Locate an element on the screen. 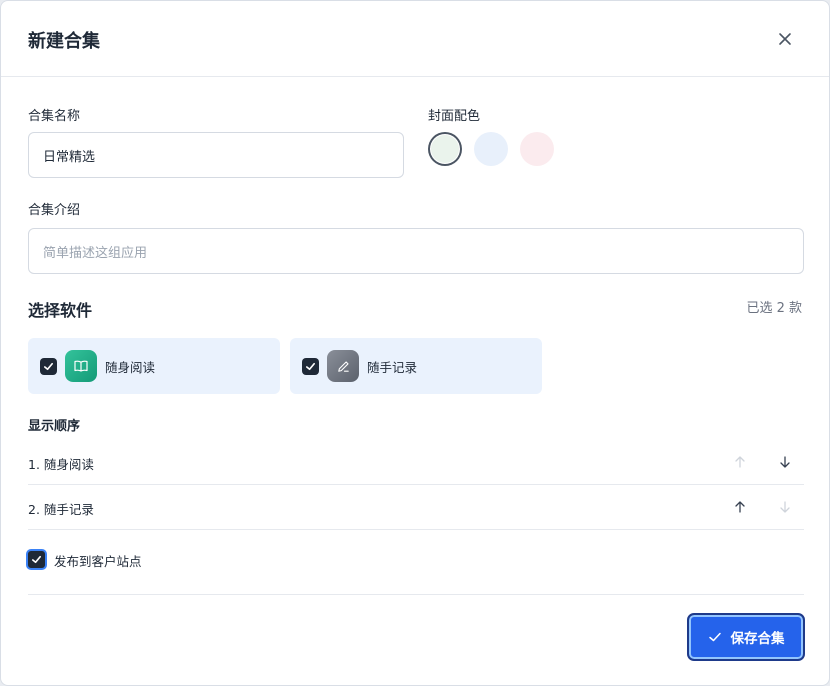  color-swatch-blue is located at coordinates (491, 149).